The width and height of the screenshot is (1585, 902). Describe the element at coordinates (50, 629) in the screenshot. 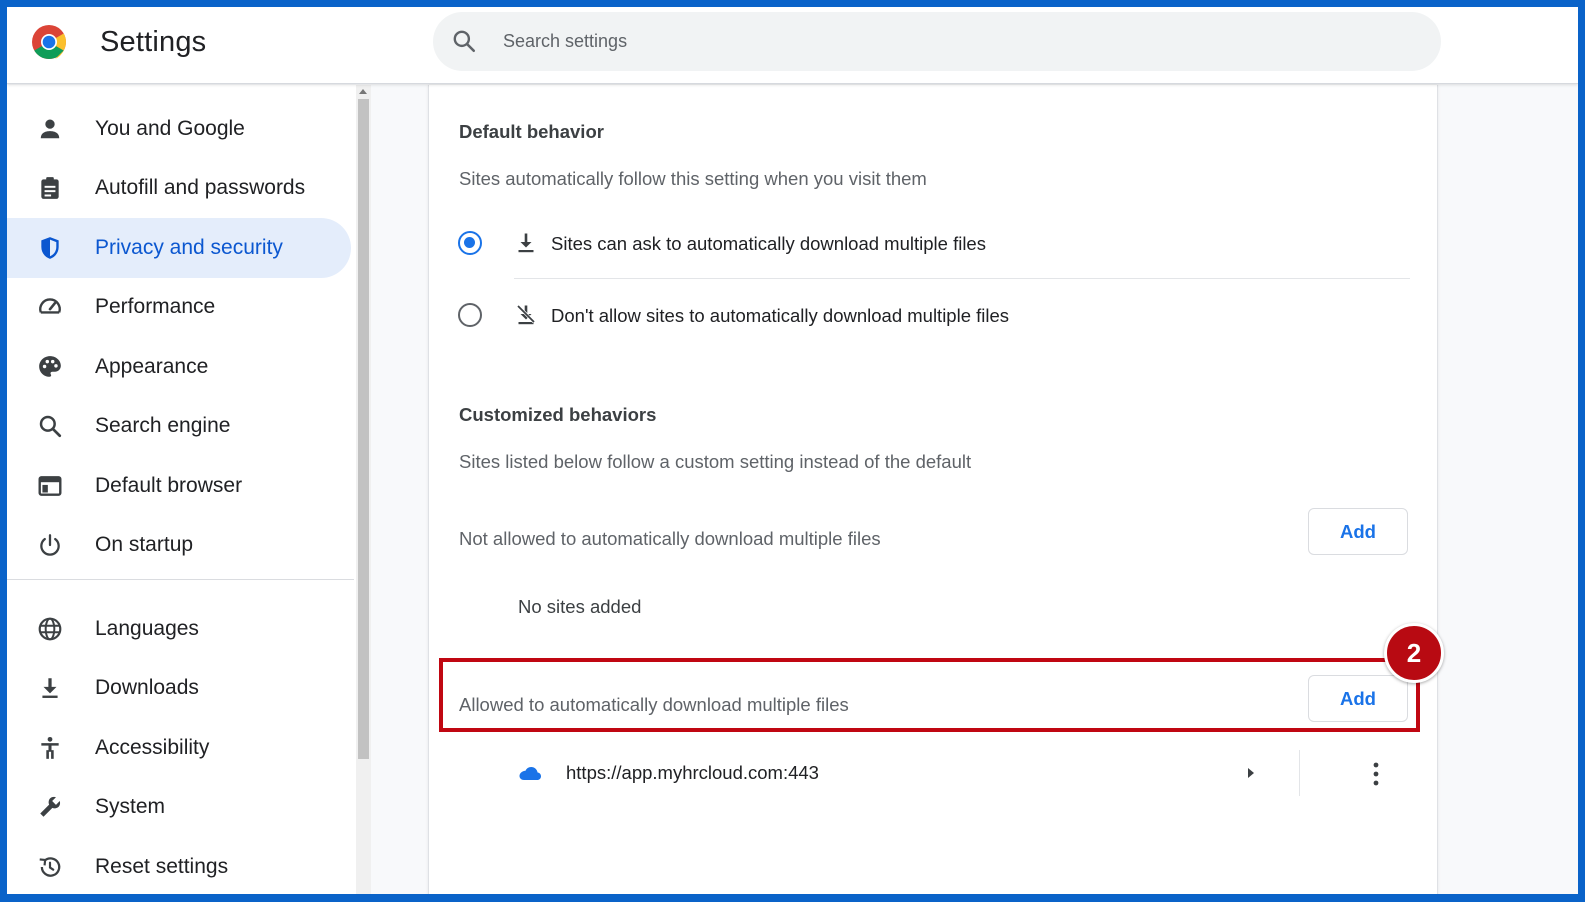

I see `globe-icon` at that location.